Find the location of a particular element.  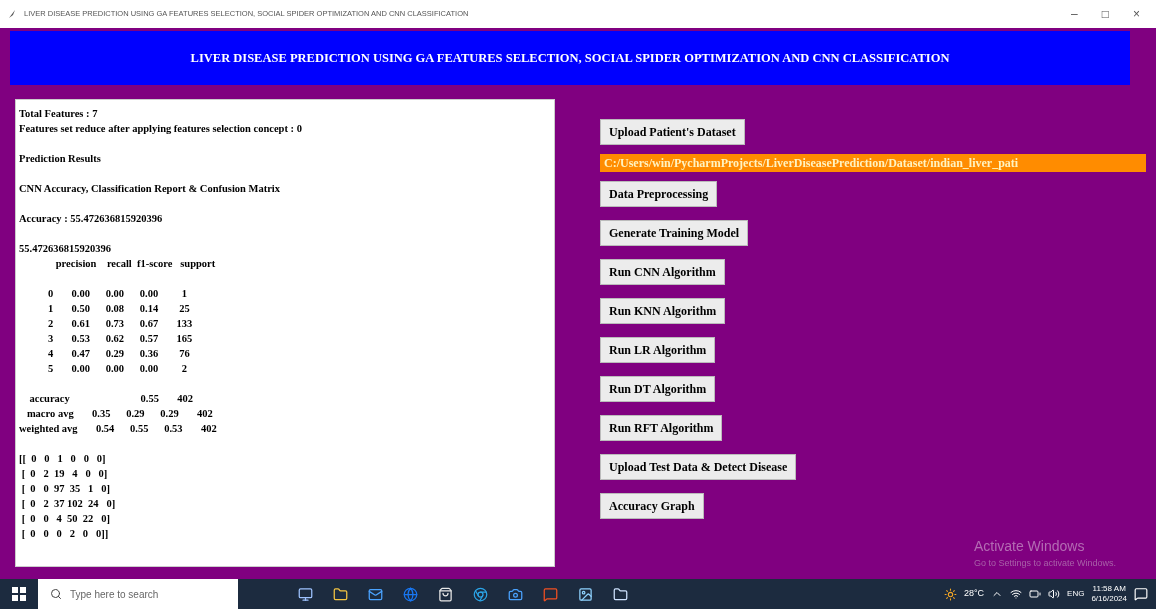

output-line: Accuracy : 55.472636815920396 is located at coordinates (91, 219).